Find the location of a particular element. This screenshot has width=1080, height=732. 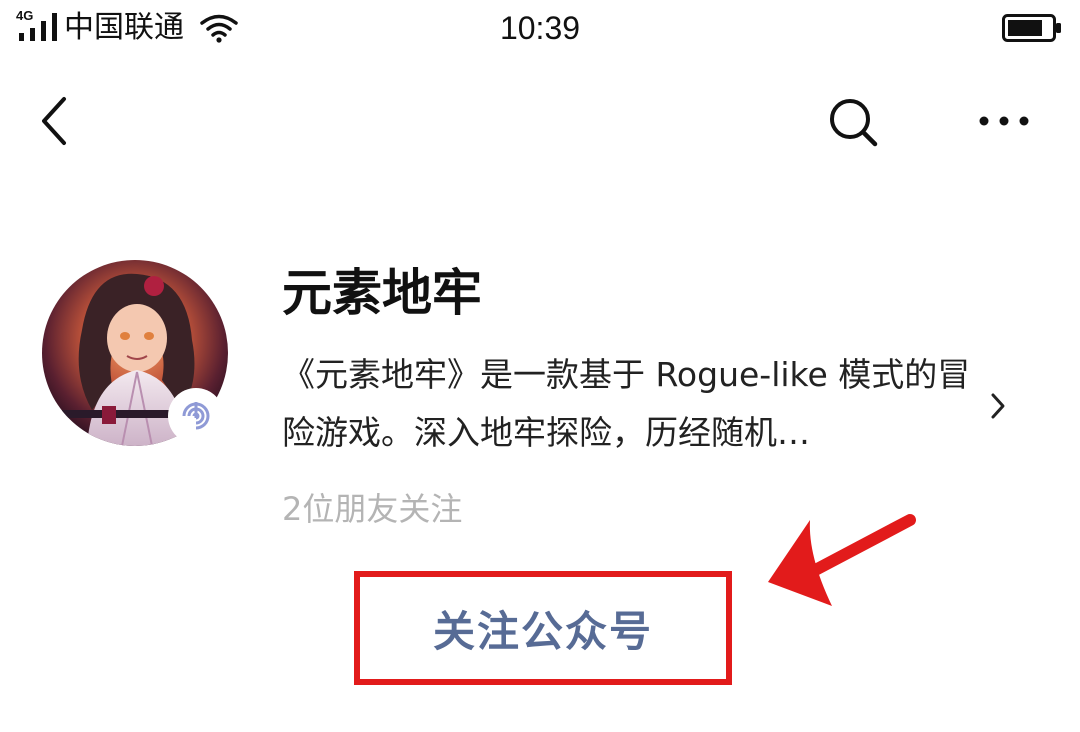

status-bar: 4G 中国联通 10:39 is located at coordinates (540, 30).